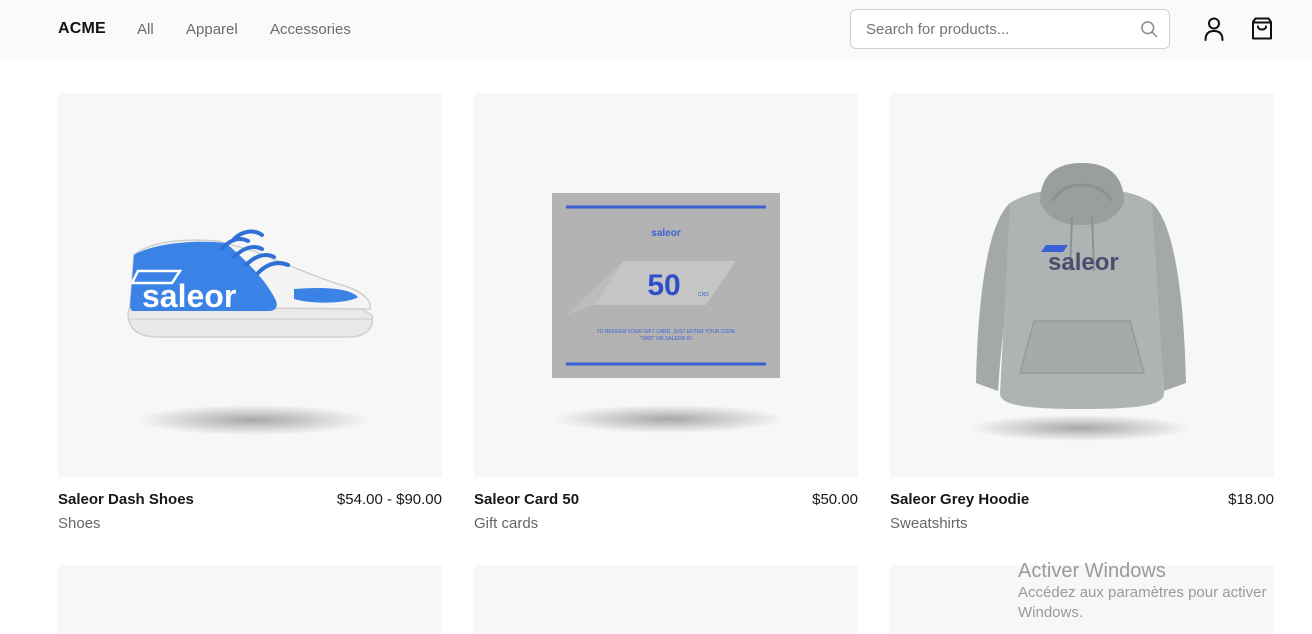 This screenshot has height=634, width=1312. I want to click on gift-card-instructions-2: "0000" ON SALEOR.IO, so click(666, 339).